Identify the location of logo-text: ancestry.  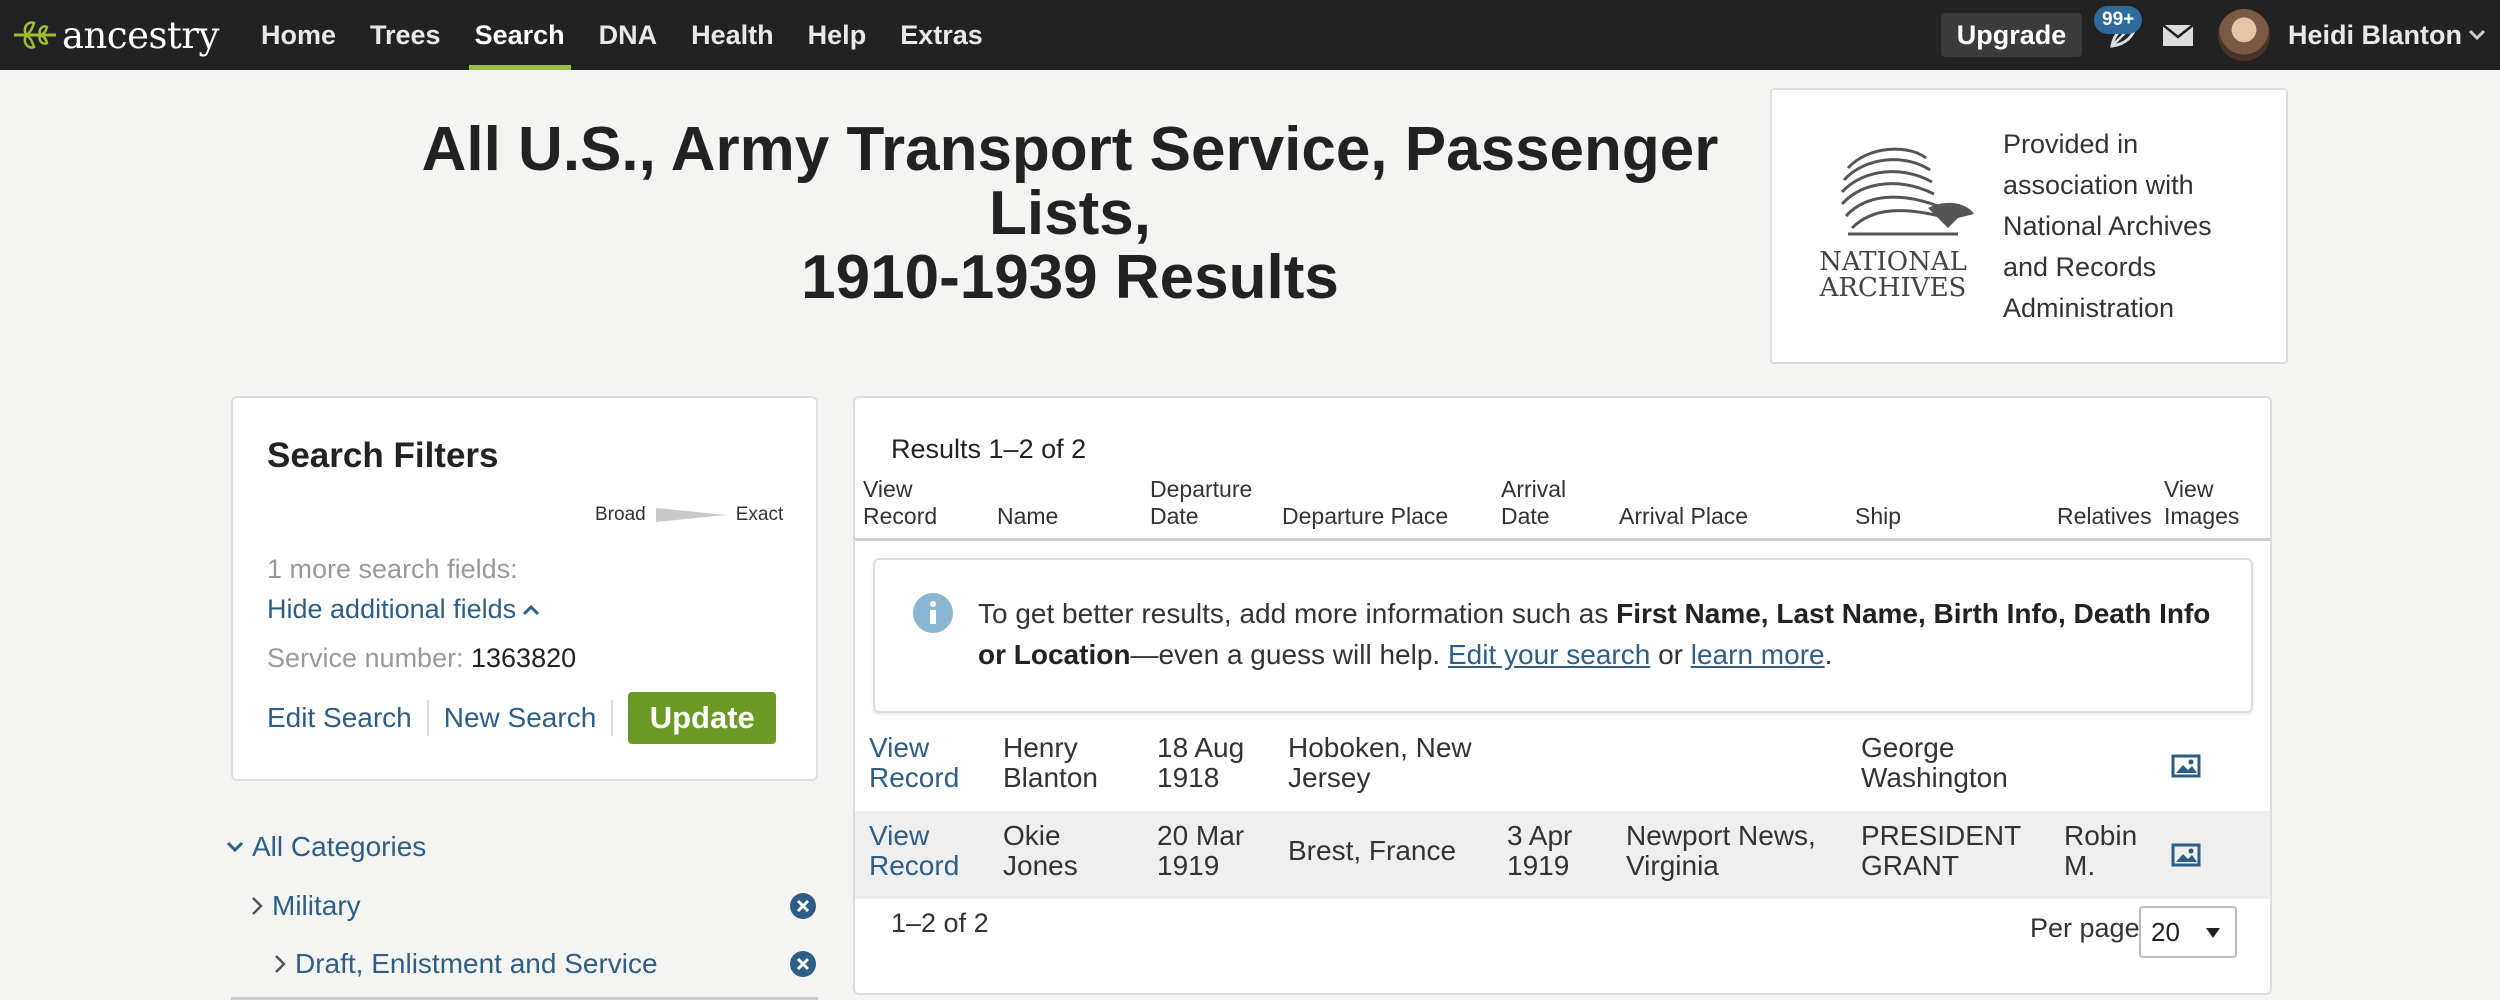
(140, 35).